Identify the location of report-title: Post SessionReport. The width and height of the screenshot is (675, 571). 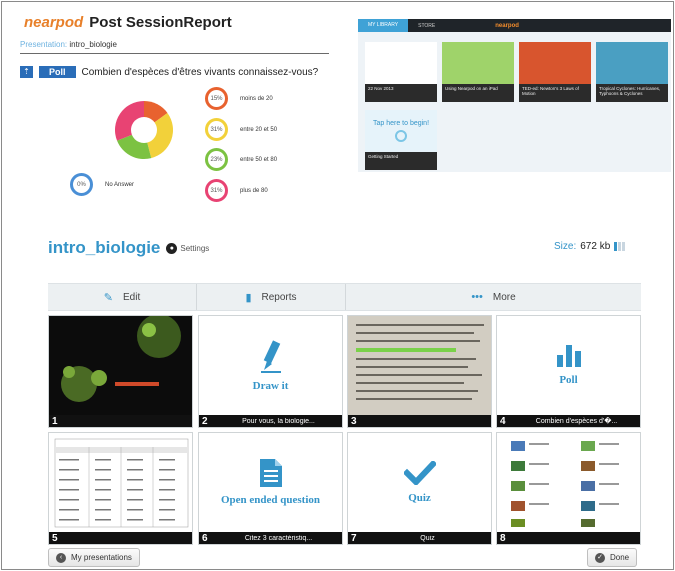
(160, 22).